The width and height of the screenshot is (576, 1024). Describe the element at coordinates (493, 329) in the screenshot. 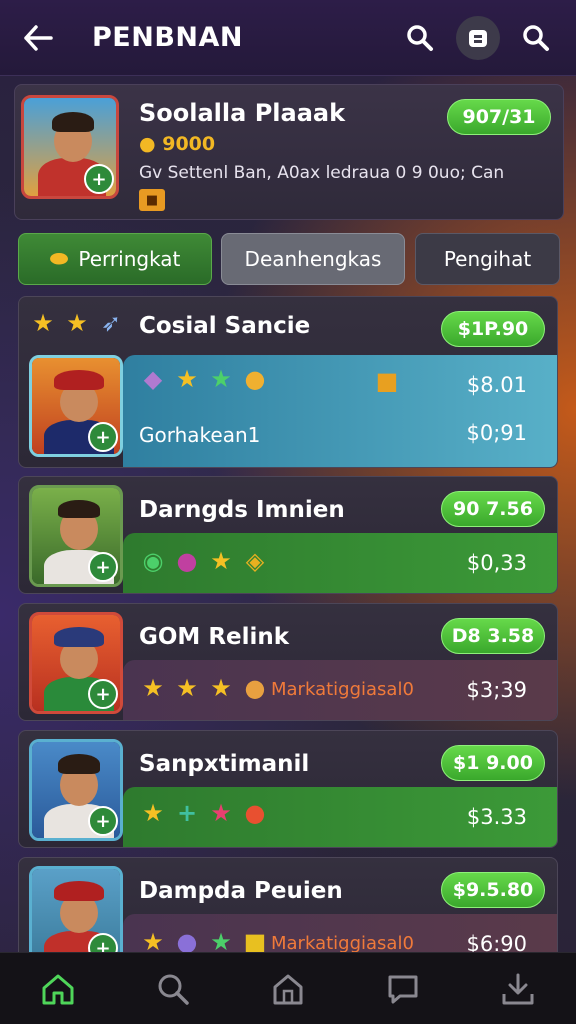

I see `item-badge: $1P.90` at that location.